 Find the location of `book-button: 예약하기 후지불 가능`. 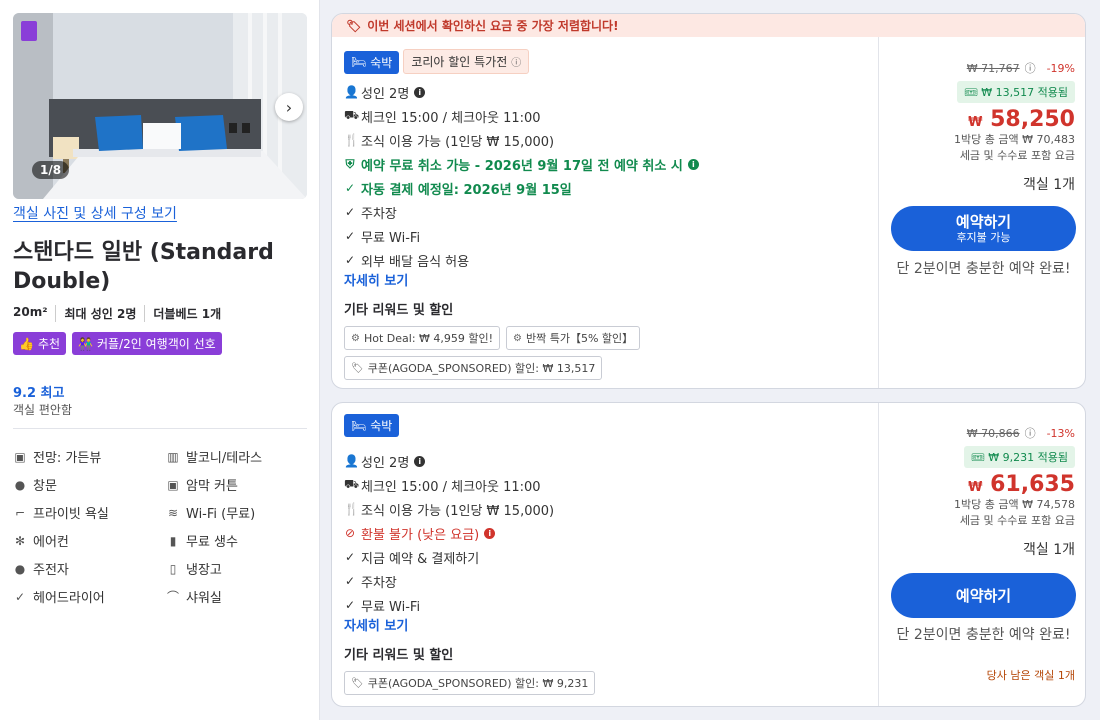

book-button: 예약하기 후지불 가능 is located at coordinates (983, 228).